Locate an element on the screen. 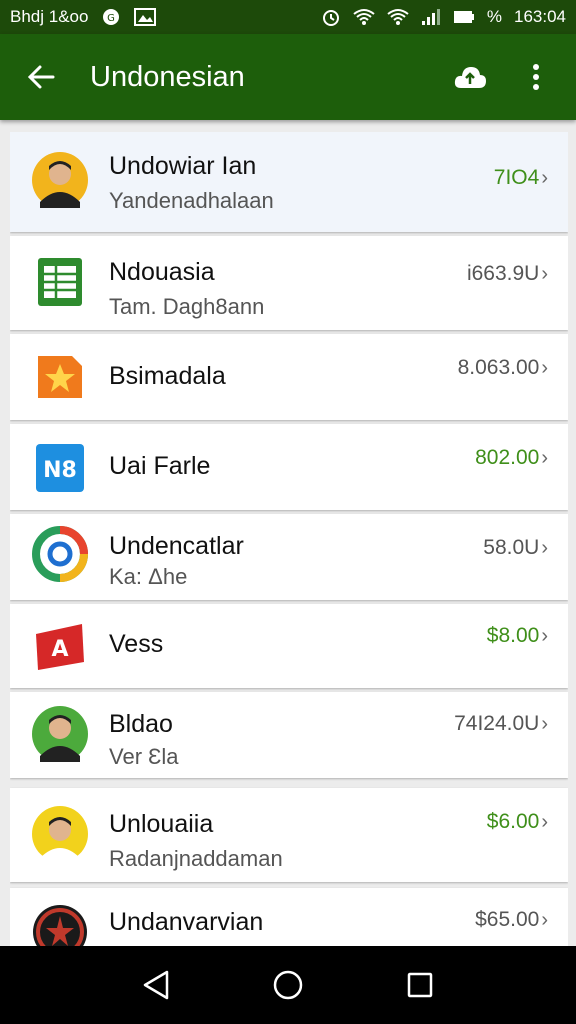 This screenshot has height=1024, width=576. list-item: Undanvarvian $65.00 › is located at coordinates (289, 917).